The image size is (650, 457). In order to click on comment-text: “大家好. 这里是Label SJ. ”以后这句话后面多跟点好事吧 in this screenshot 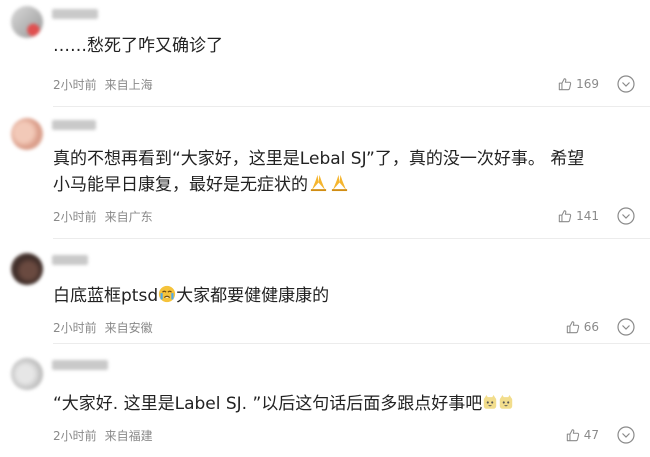, I will do `click(348, 405)`.